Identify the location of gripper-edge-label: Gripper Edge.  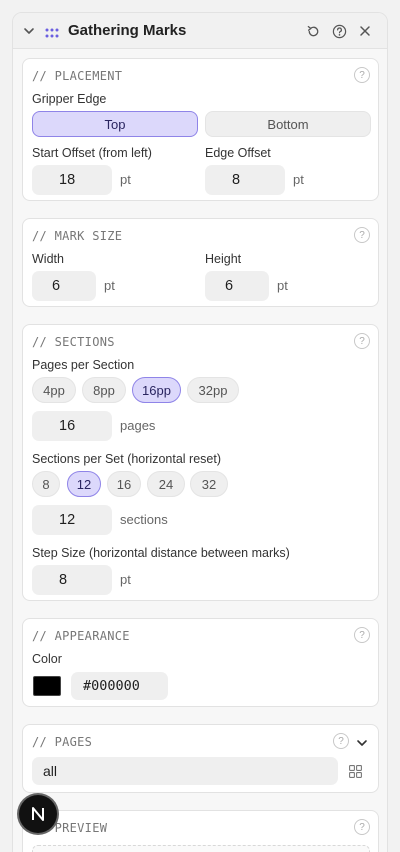
(69, 99).